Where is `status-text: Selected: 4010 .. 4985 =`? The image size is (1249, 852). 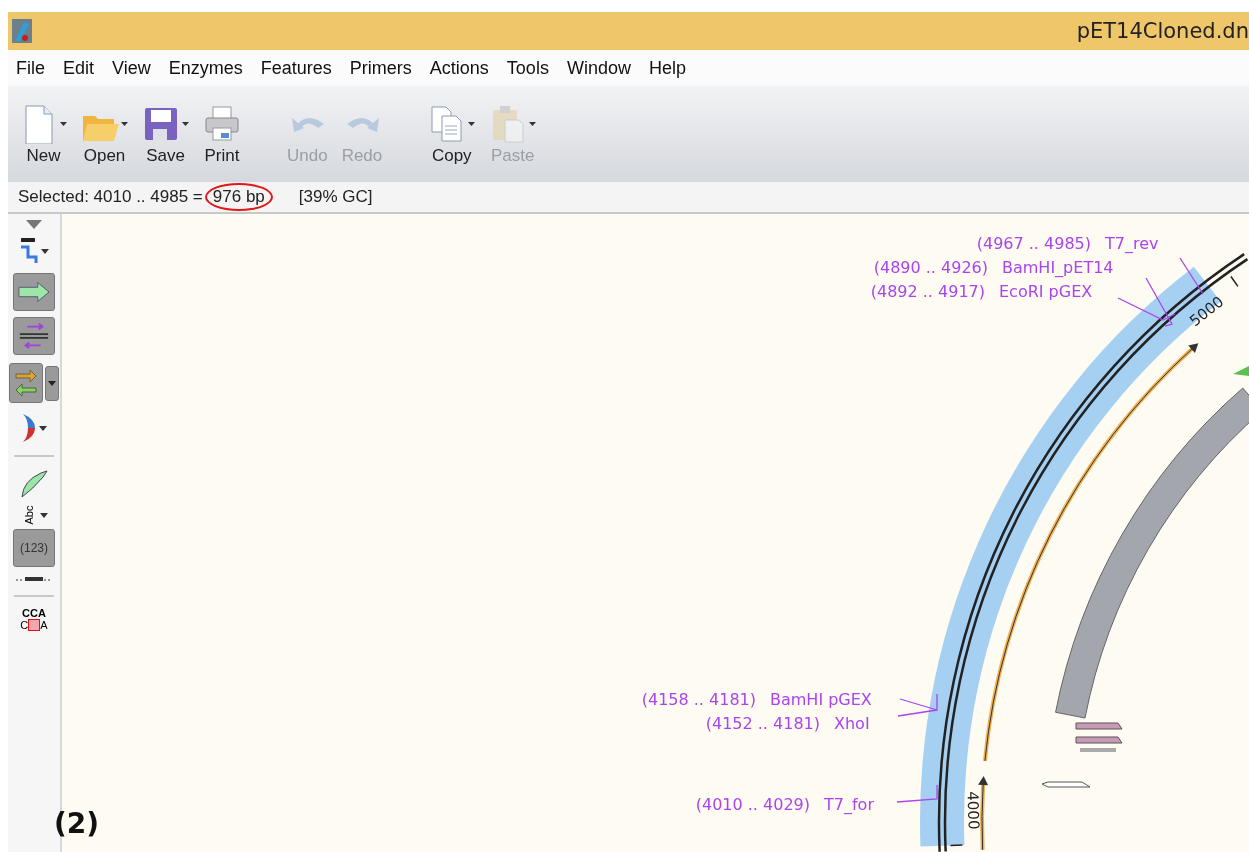 status-text: Selected: 4010 .. 4985 = is located at coordinates (110, 197).